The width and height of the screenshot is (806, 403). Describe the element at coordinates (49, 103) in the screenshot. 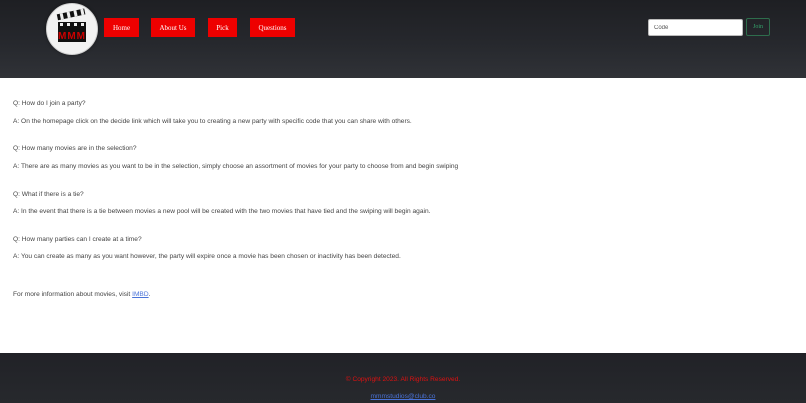

I see `faq-question: Q: How do I join a party?` at that location.